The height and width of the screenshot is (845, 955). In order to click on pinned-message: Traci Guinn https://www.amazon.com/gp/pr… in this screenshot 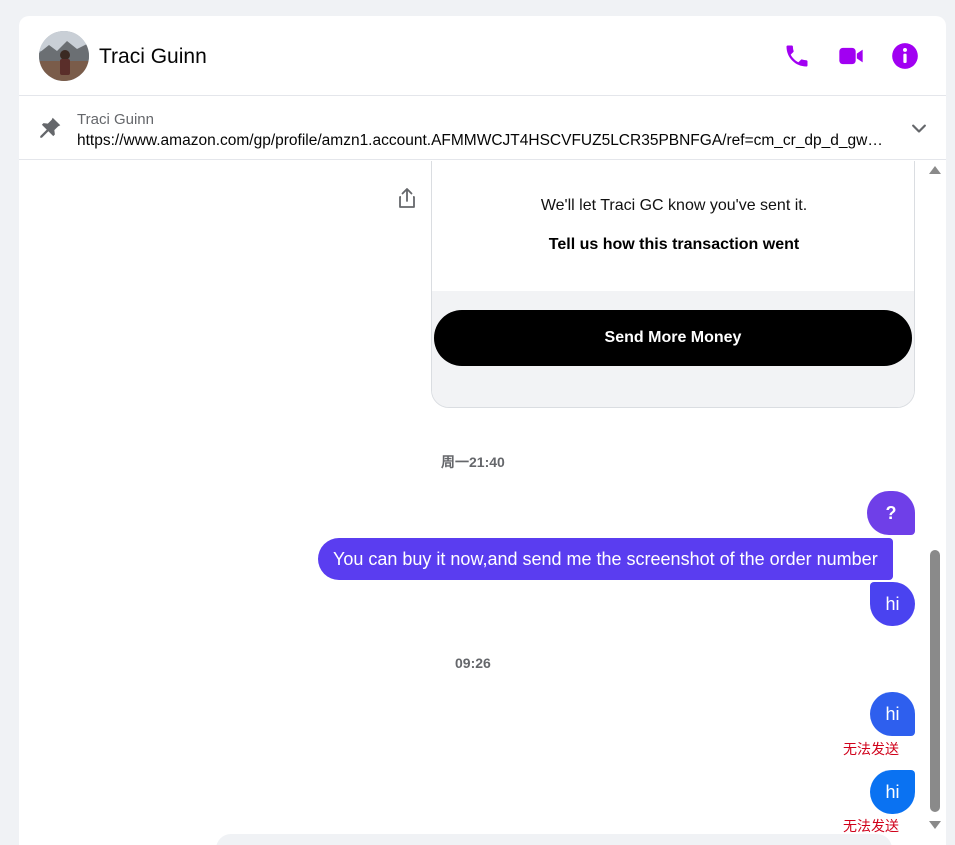, I will do `click(482, 128)`.